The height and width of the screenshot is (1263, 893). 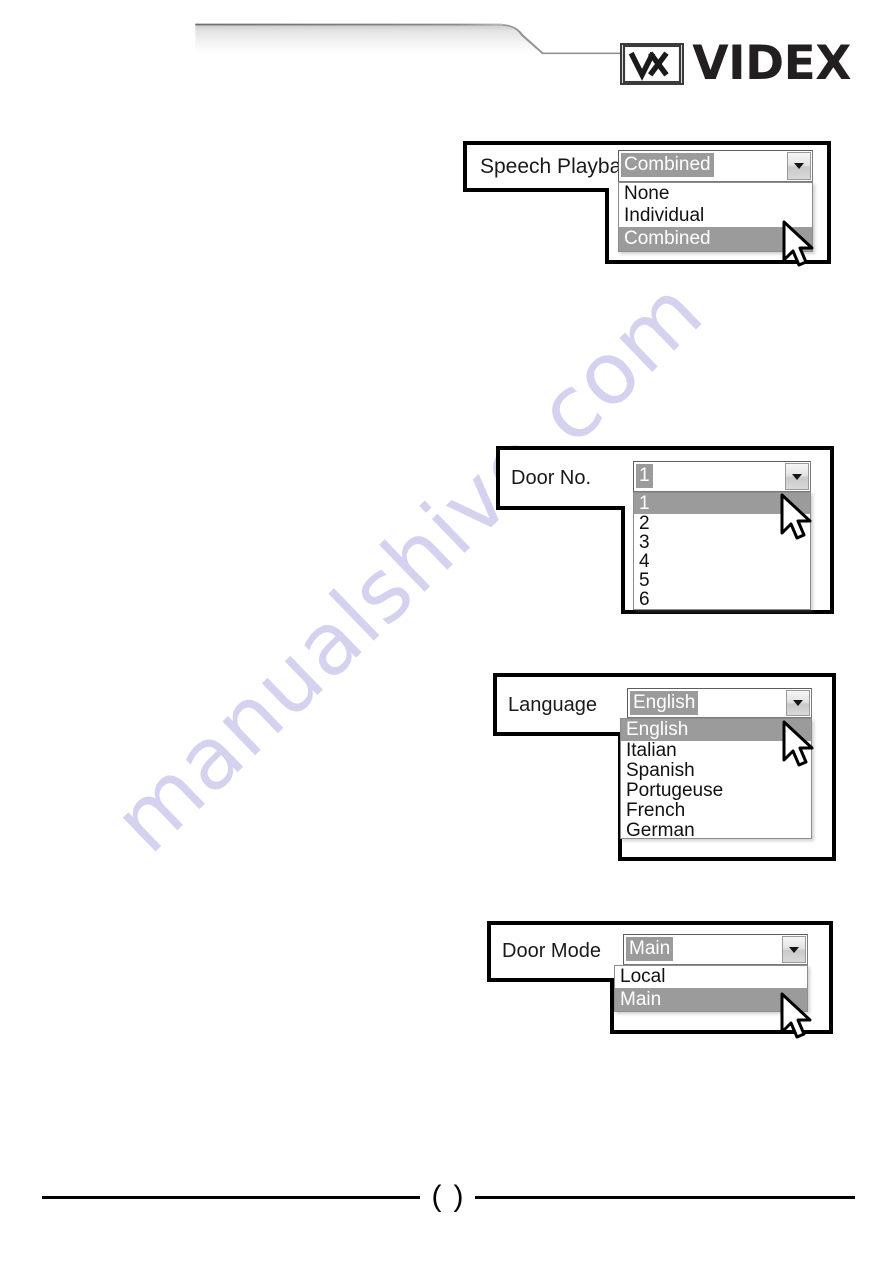 What do you see at coordinates (446, 59) in the screenshot?
I see `page-header: VIDEX` at bounding box center [446, 59].